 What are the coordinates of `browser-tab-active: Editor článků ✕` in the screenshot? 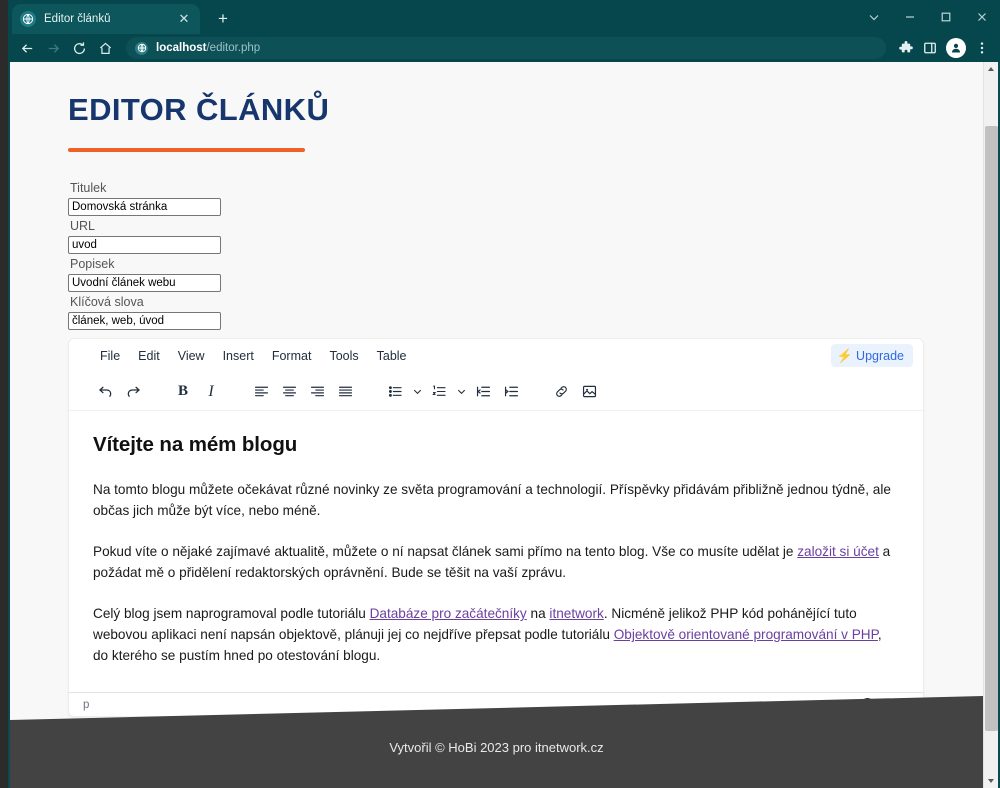 It's located at (106, 19).